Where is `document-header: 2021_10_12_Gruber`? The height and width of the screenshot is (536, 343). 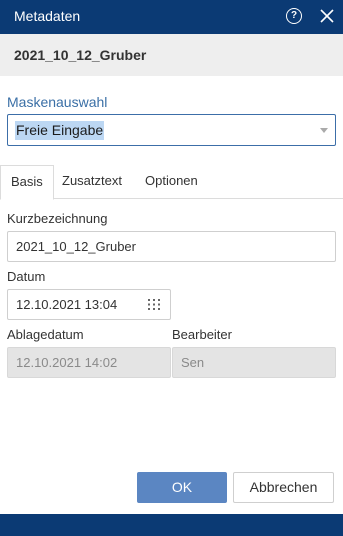 document-header: 2021_10_12_Gruber is located at coordinates (171, 55).